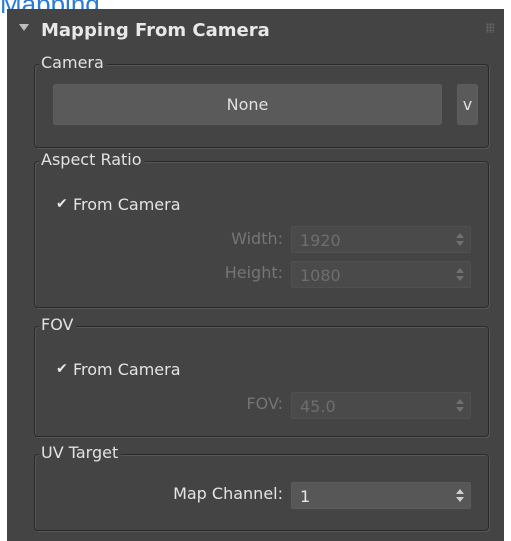  What do you see at coordinates (318, 406) in the screenshot?
I see `fov-value: 45.0` at bounding box center [318, 406].